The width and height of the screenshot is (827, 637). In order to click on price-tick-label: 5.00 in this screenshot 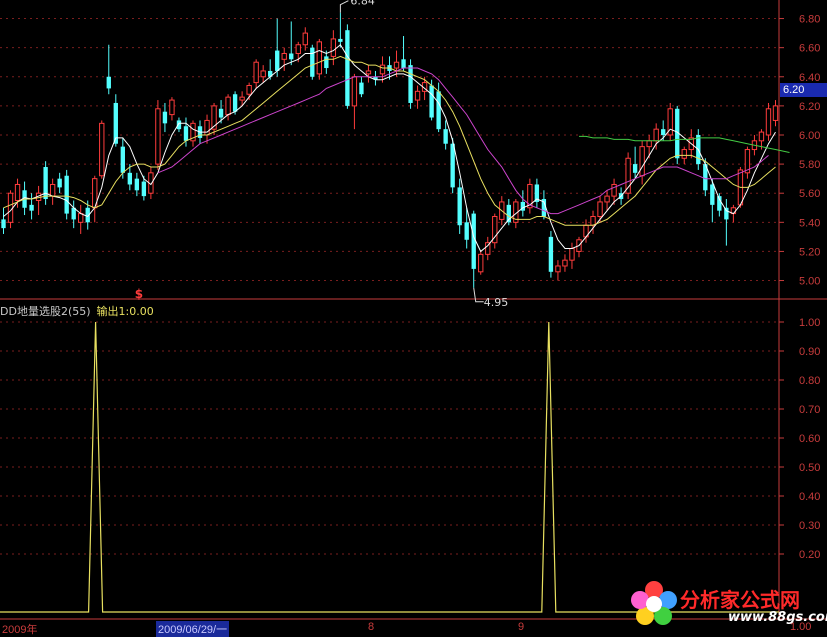, I will do `click(809, 282)`.